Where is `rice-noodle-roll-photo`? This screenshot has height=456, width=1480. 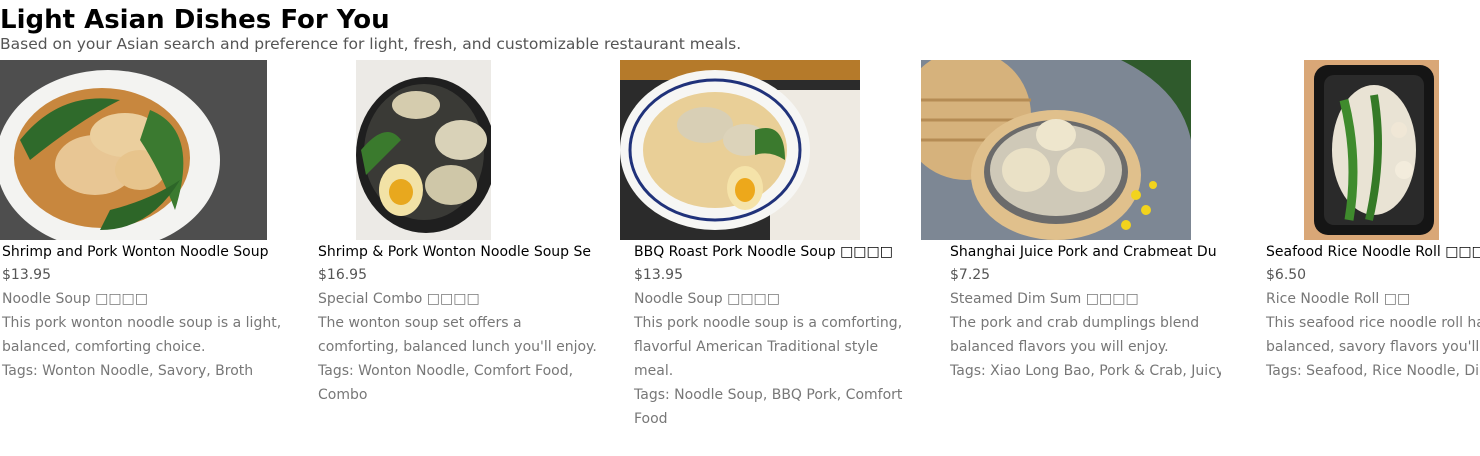 rice-noodle-roll-photo is located at coordinates (1371, 150).